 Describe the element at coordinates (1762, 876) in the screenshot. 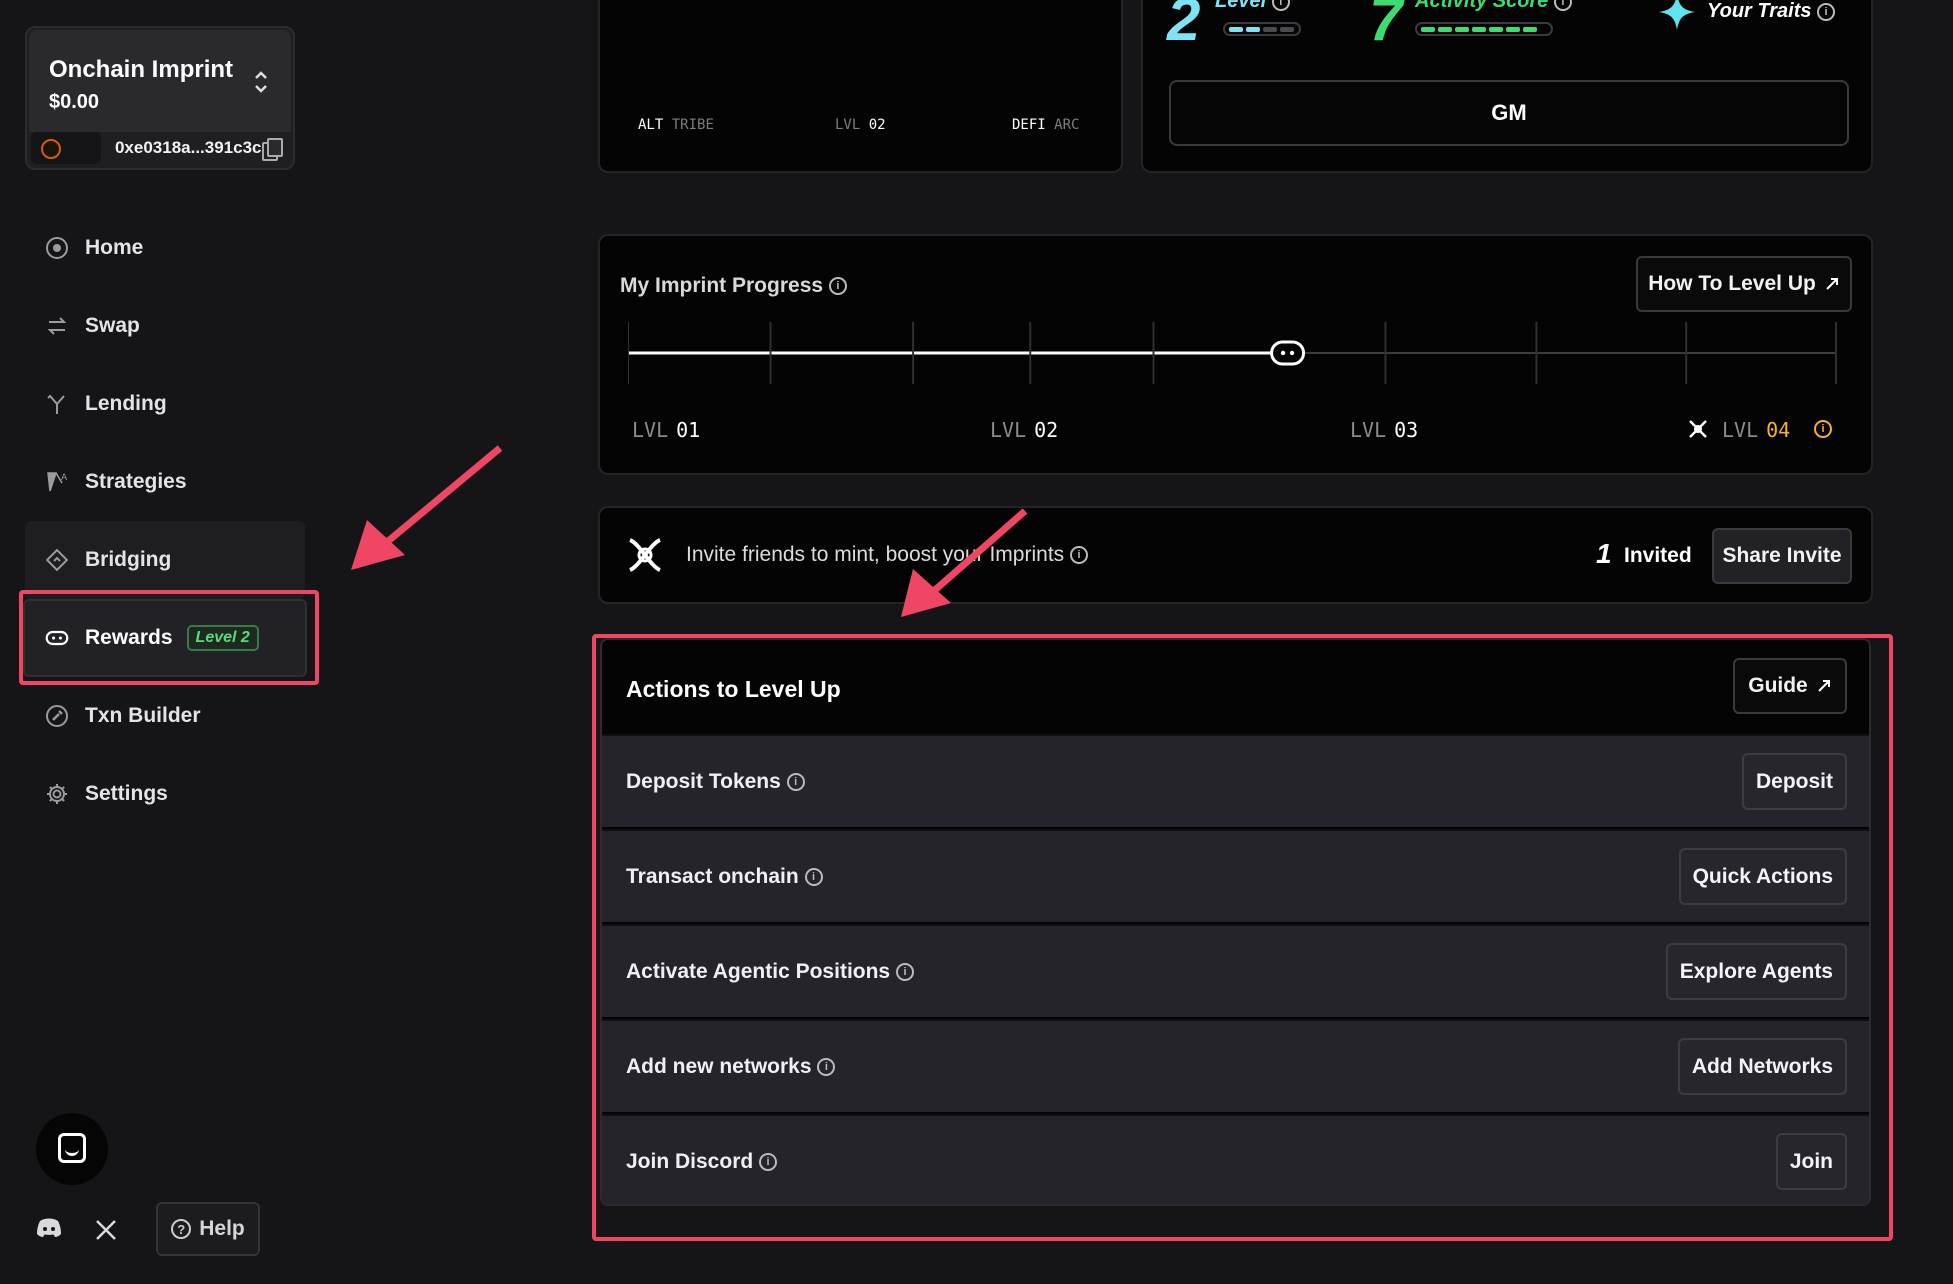

I see `quick-actions-button: Quick Actions` at that location.